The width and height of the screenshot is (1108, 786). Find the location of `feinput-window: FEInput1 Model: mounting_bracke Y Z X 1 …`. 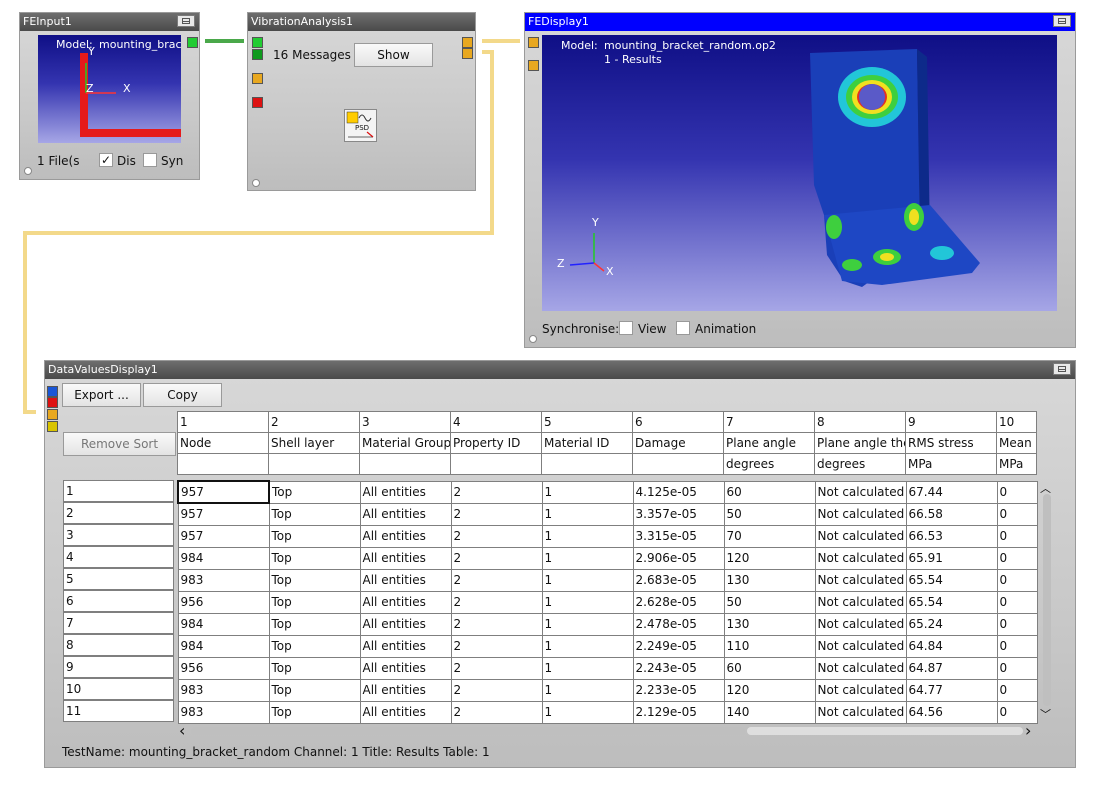

feinput-window: FEInput1 Model: mounting_bracke Y Z X 1 … is located at coordinates (109, 96).